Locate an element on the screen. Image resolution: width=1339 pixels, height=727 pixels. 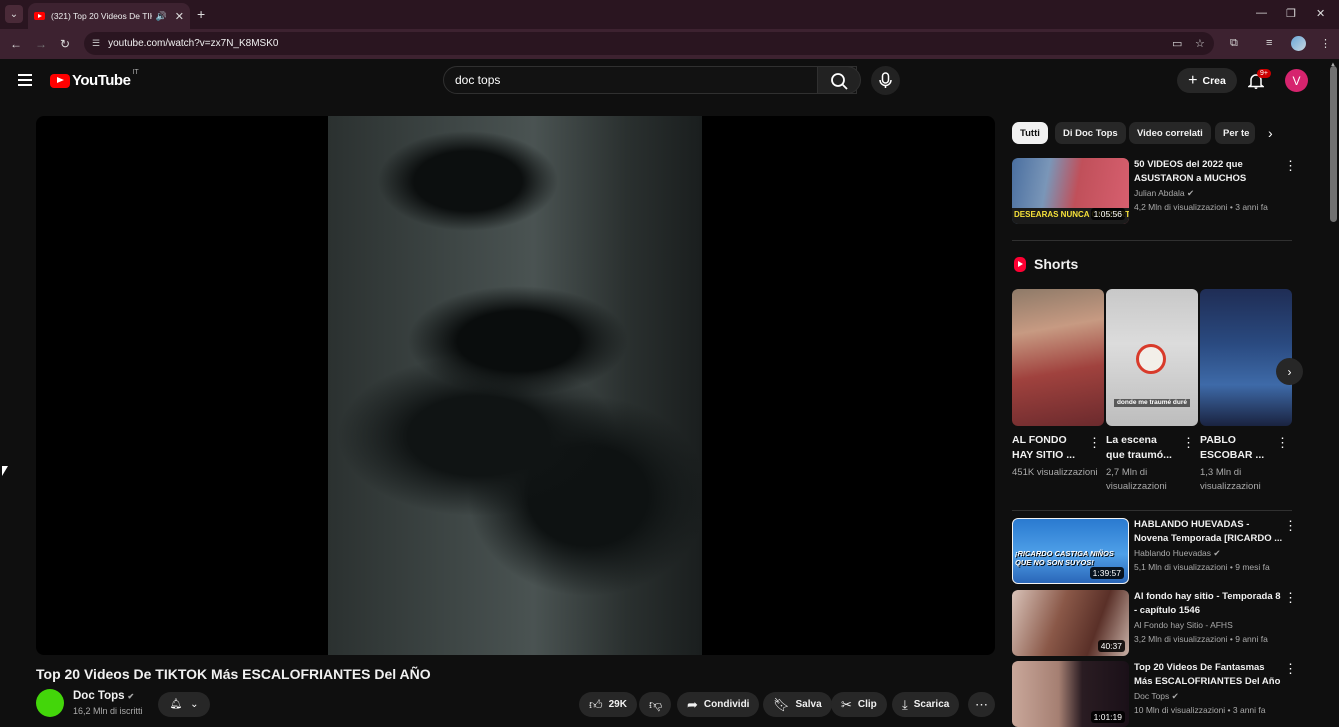
chips-next-icon: › is located at coordinates (1270, 133).